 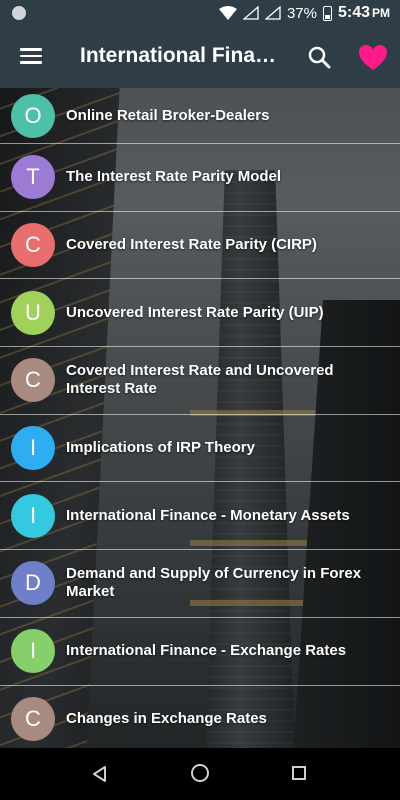 What do you see at coordinates (208, 515) in the screenshot?
I see `list-item-label: International Finance - Monetary Assets` at bounding box center [208, 515].